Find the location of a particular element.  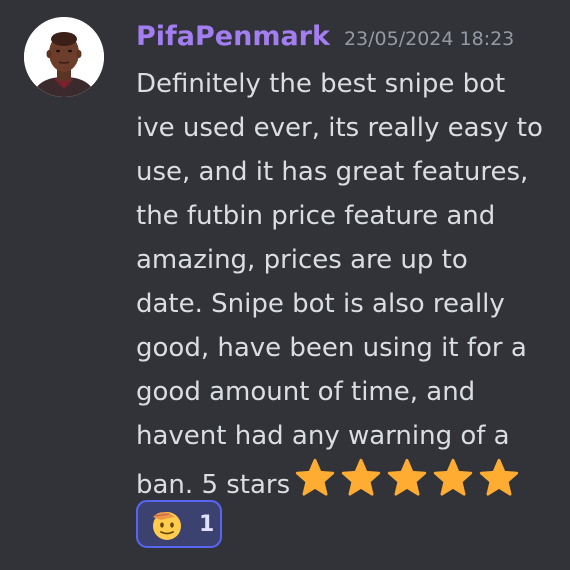

reaction-count: 1 is located at coordinates (207, 524).